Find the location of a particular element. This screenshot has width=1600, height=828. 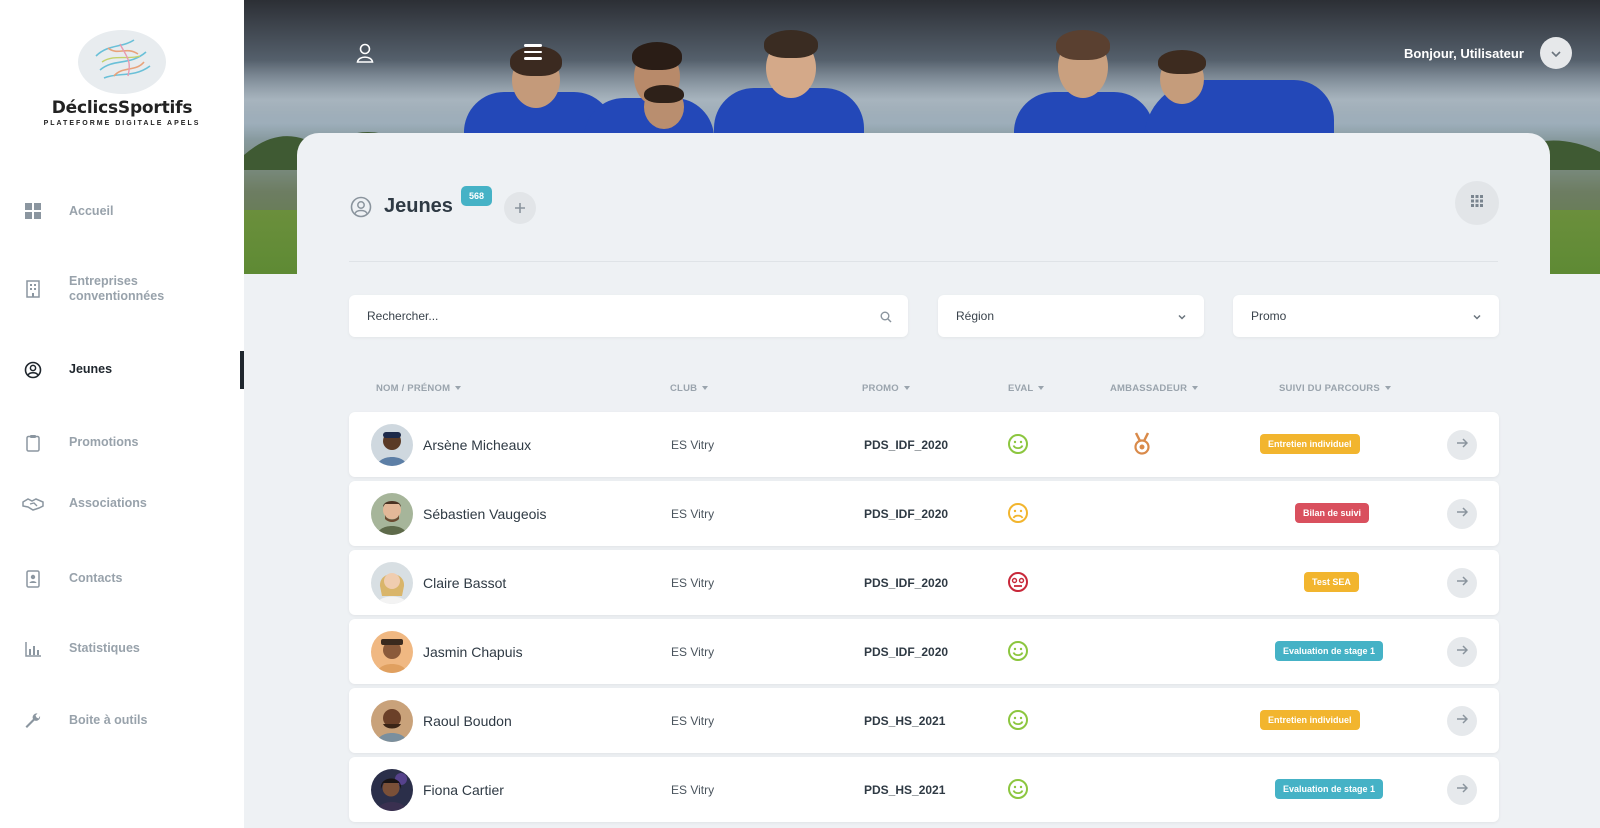

status-badge: Test SEA is located at coordinates (1331, 582).